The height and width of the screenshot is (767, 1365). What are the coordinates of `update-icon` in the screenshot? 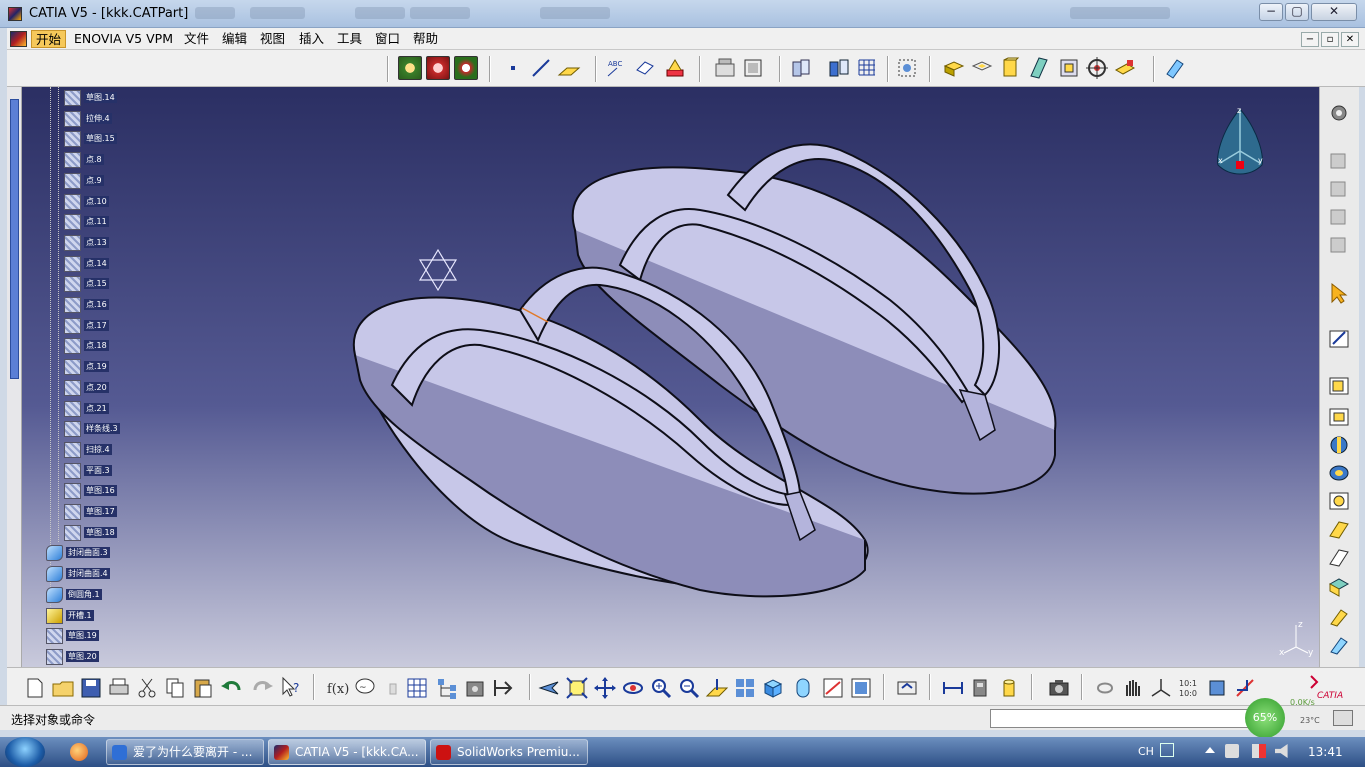 It's located at (907, 688).